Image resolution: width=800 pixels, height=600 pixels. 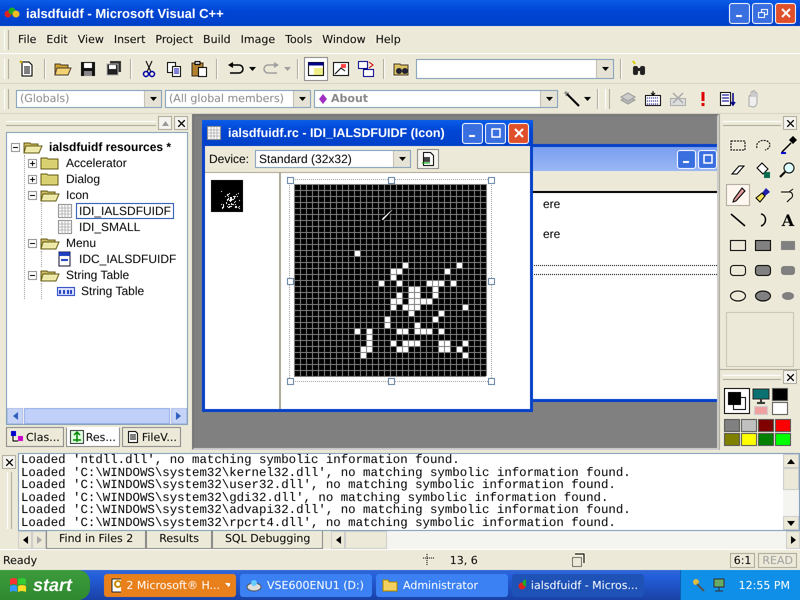 I want to click on class-diagram-icon, so click(x=17, y=437).